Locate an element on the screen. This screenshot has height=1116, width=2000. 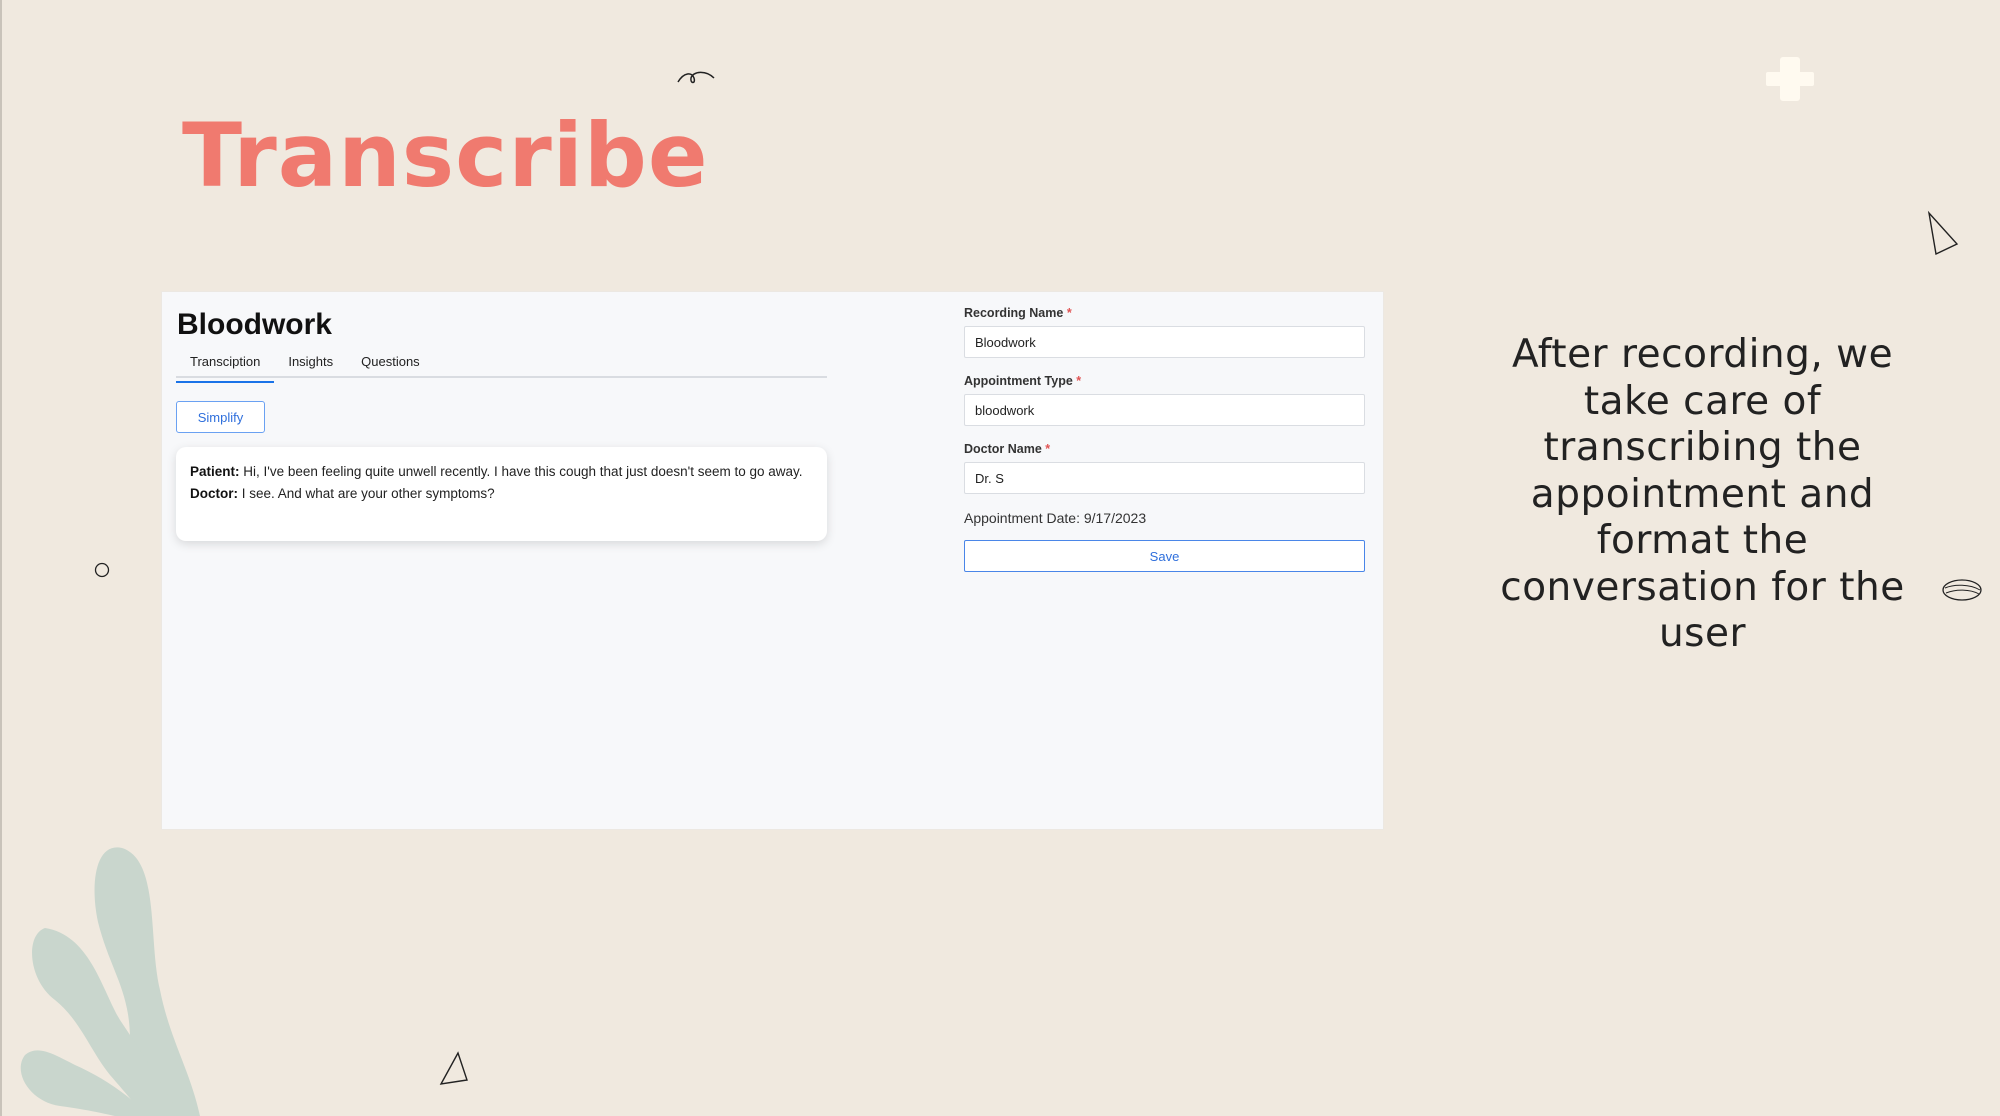
recording-name-field: Bloodwork is located at coordinates (1164, 342).